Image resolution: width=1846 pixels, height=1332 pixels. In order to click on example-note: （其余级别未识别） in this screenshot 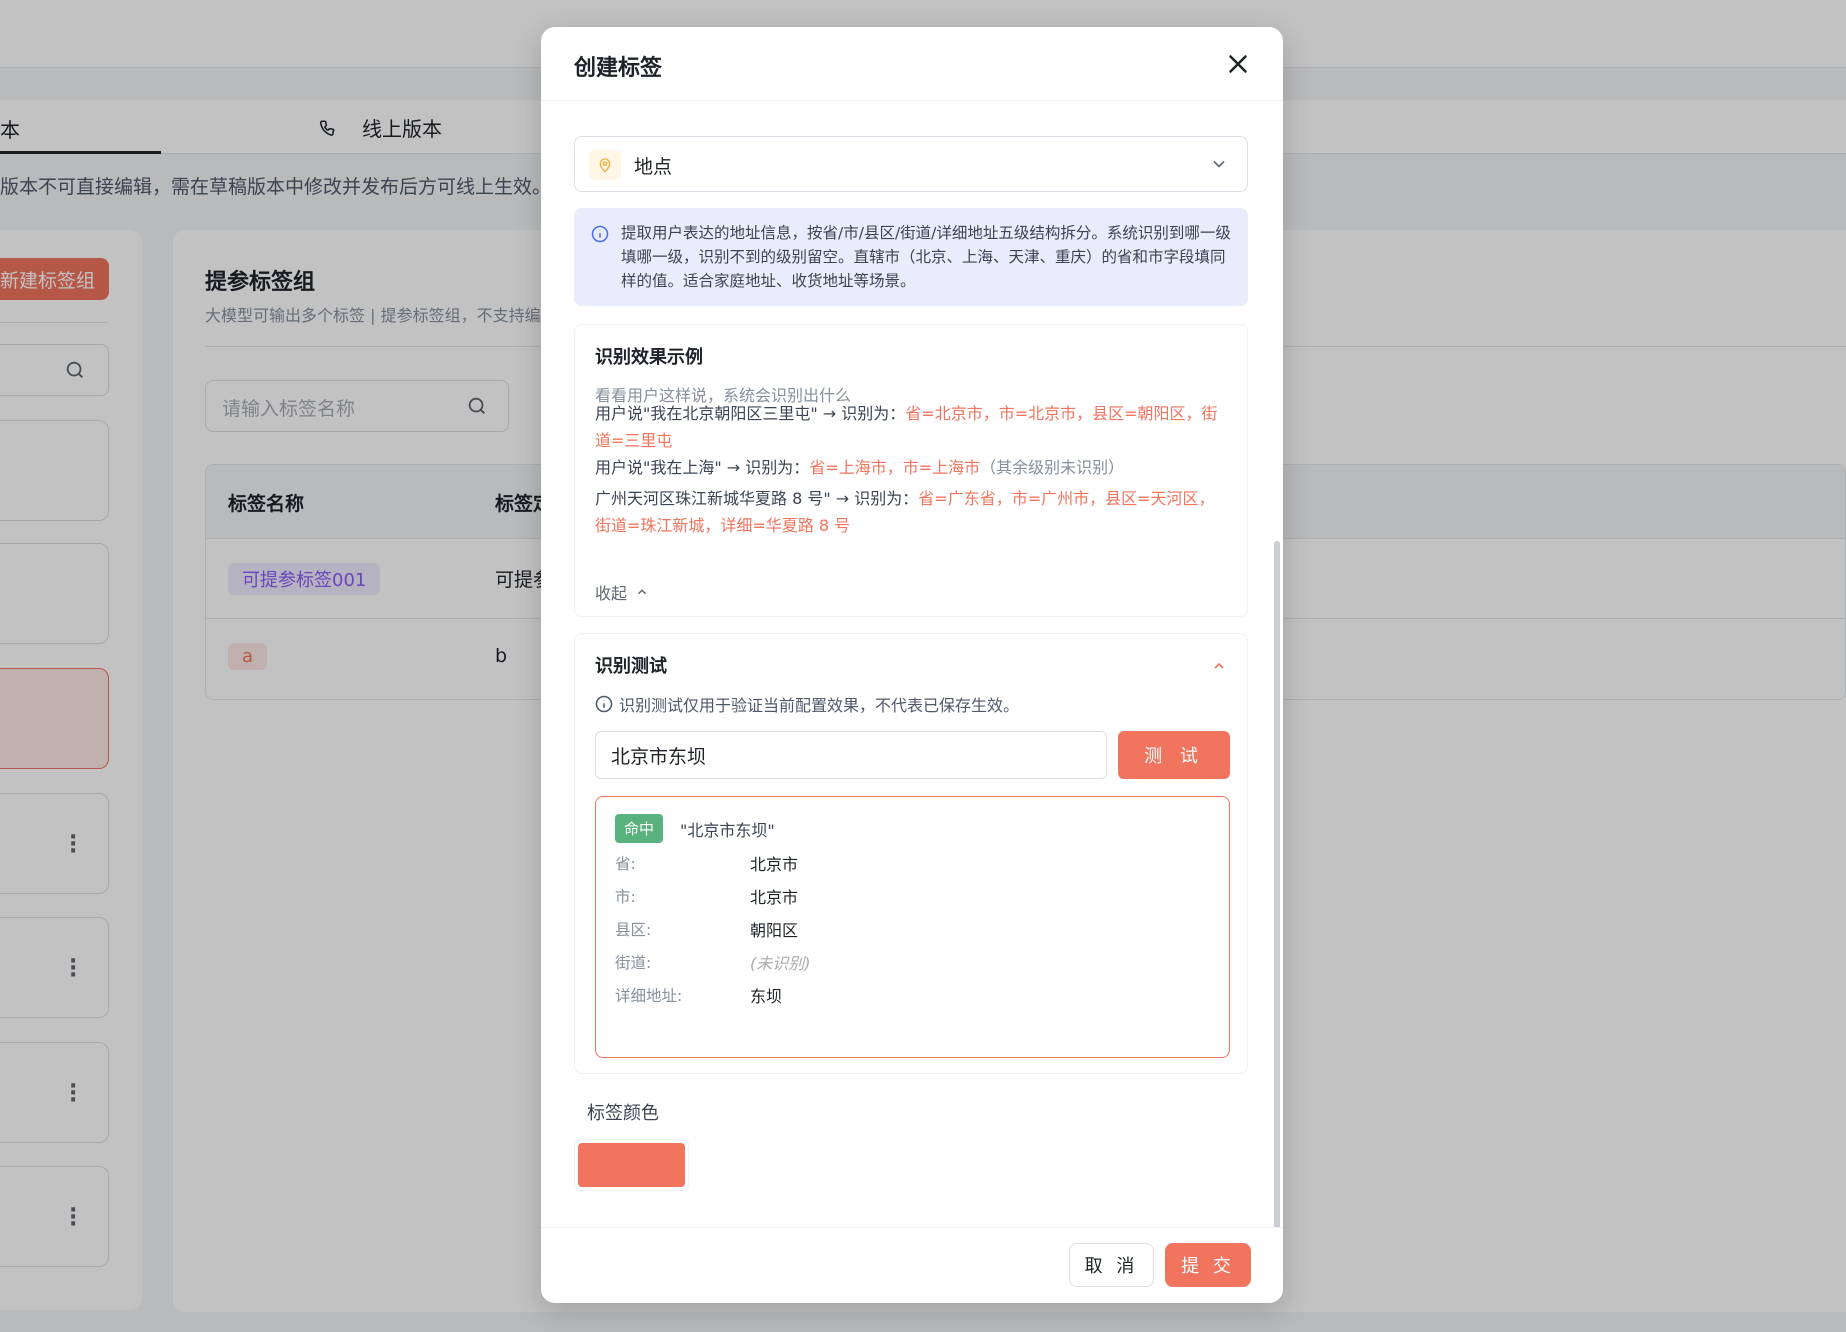, I will do `click(1052, 467)`.